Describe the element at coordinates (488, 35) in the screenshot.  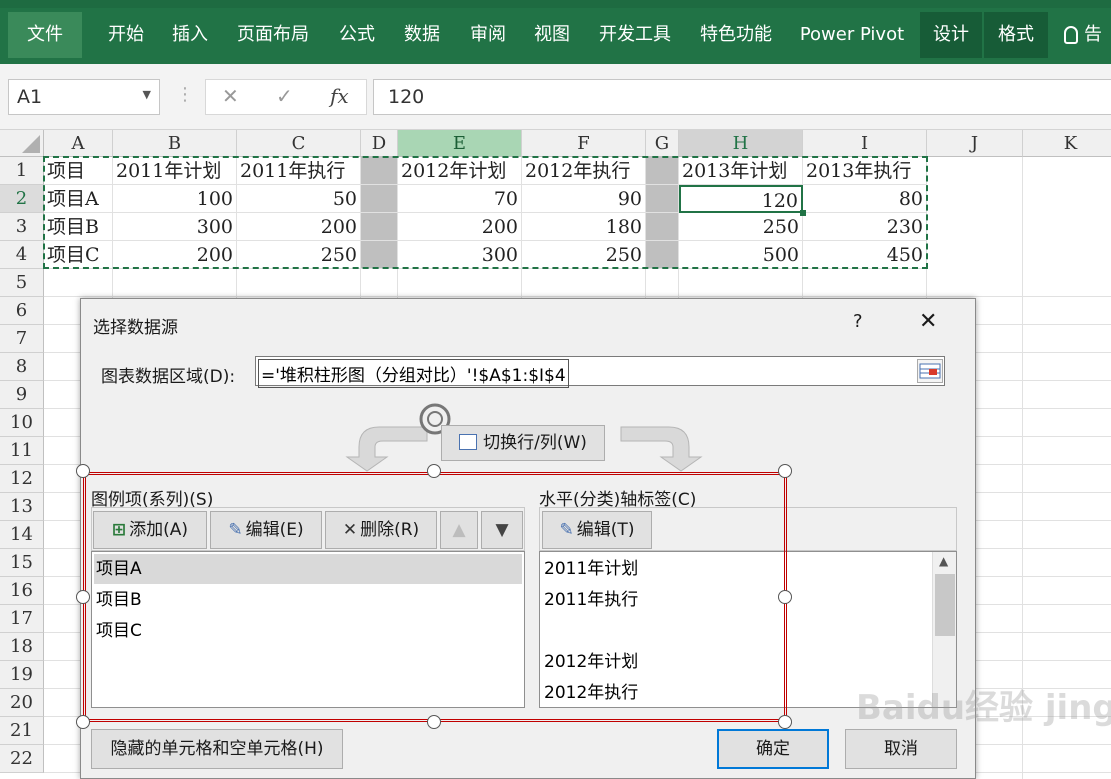
I see `tab-review: 审阅` at that location.